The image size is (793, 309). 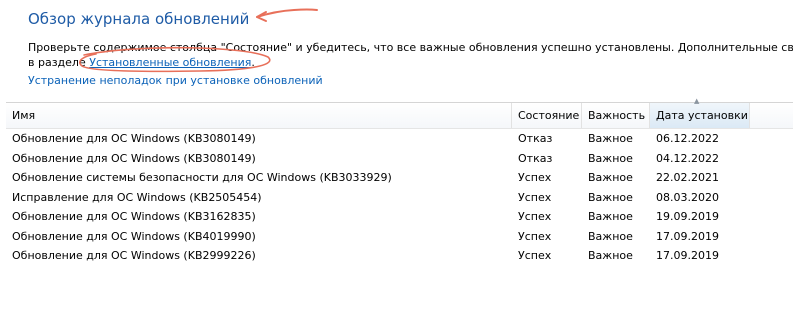 I want to click on description-line-2: в разделе Установленные обновления., so click(x=410, y=62).